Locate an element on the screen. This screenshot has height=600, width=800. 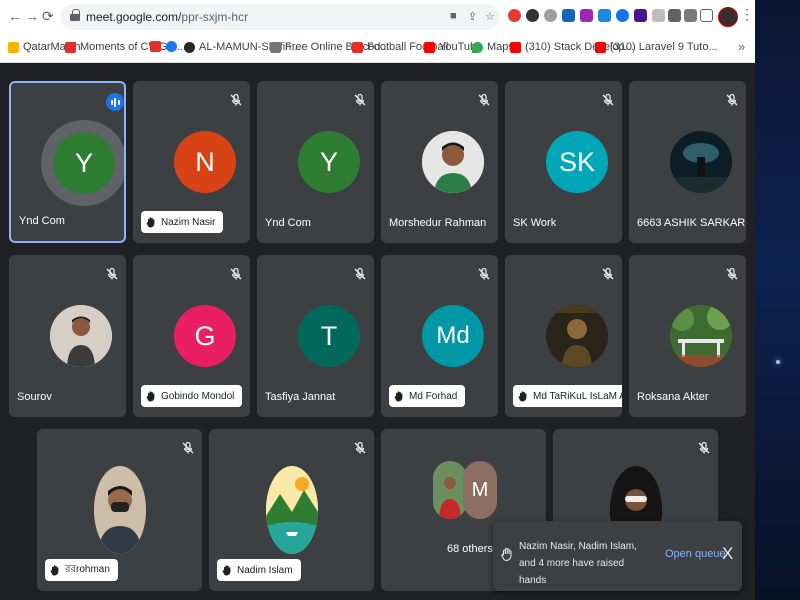
participant-tile: Nadim Islam is located at coordinates (291, 510).